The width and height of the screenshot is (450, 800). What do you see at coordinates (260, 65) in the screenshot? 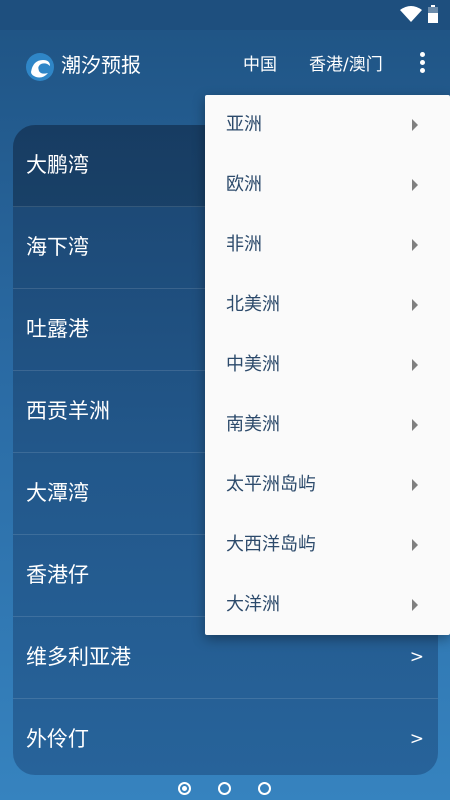
I see `tab-china: 中国` at bounding box center [260, 65].